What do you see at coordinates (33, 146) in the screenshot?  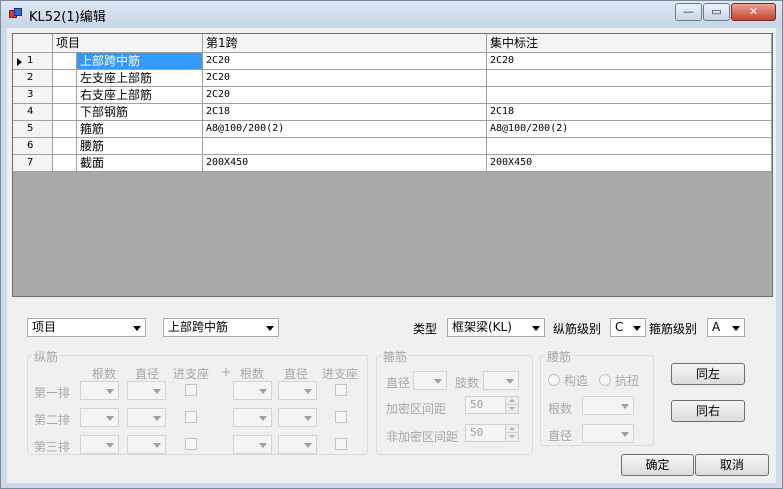 I see `row-header: 6` at bounding box center [33, 146].